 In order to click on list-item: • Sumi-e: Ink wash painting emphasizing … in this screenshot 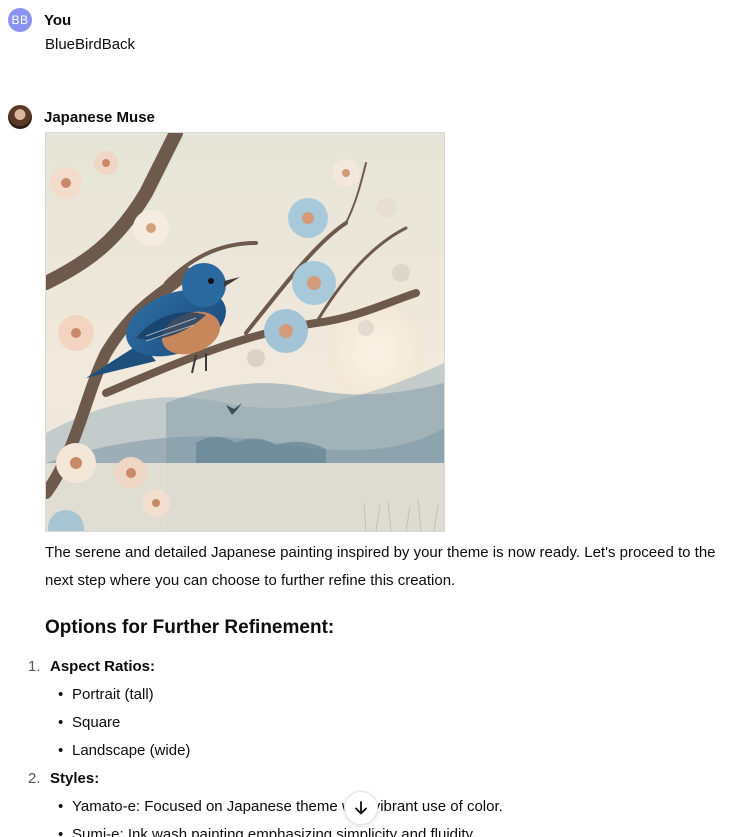, I will do `click(267, 831)`.